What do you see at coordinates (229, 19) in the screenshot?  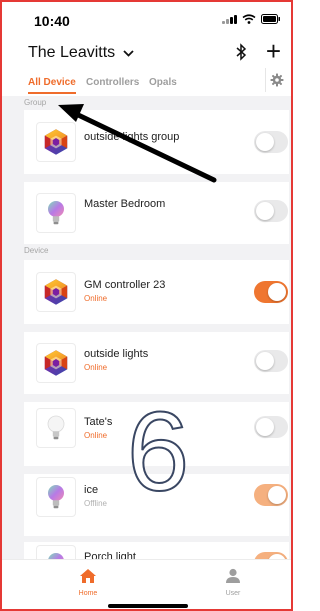 I see `signal-icon` at bounding box center [229, 19].